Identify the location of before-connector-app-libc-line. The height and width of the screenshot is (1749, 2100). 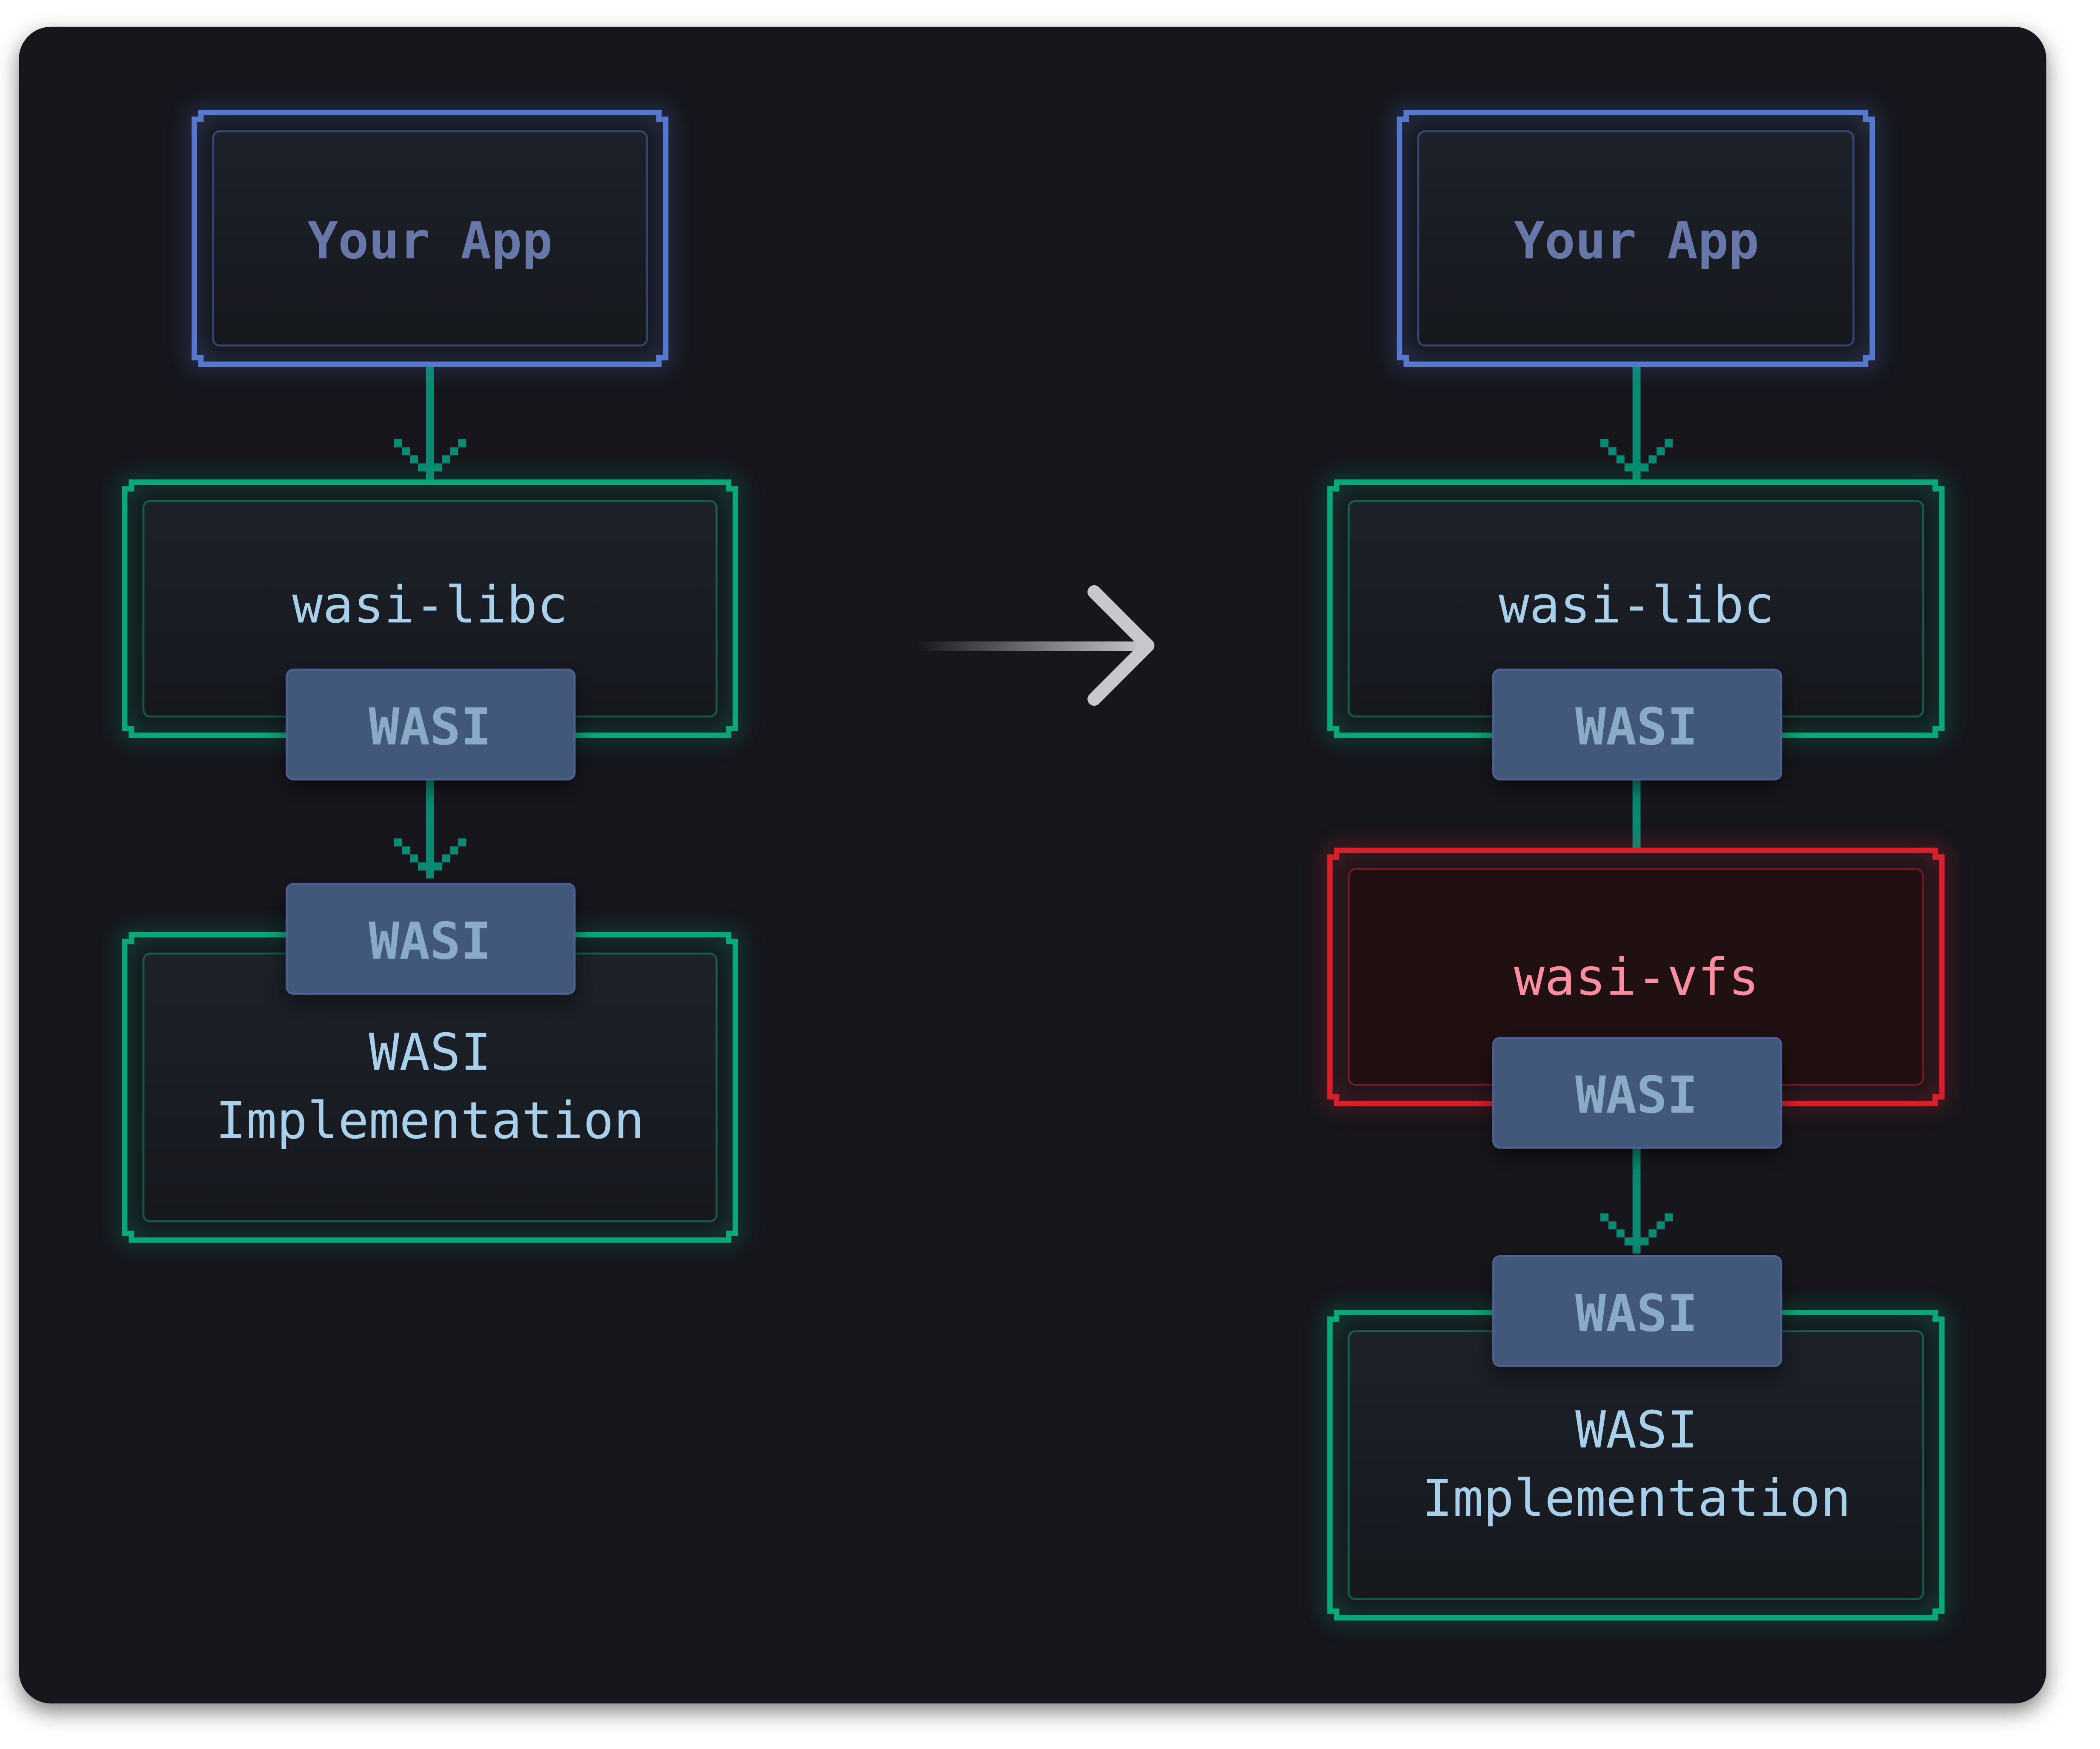
(430, 422).